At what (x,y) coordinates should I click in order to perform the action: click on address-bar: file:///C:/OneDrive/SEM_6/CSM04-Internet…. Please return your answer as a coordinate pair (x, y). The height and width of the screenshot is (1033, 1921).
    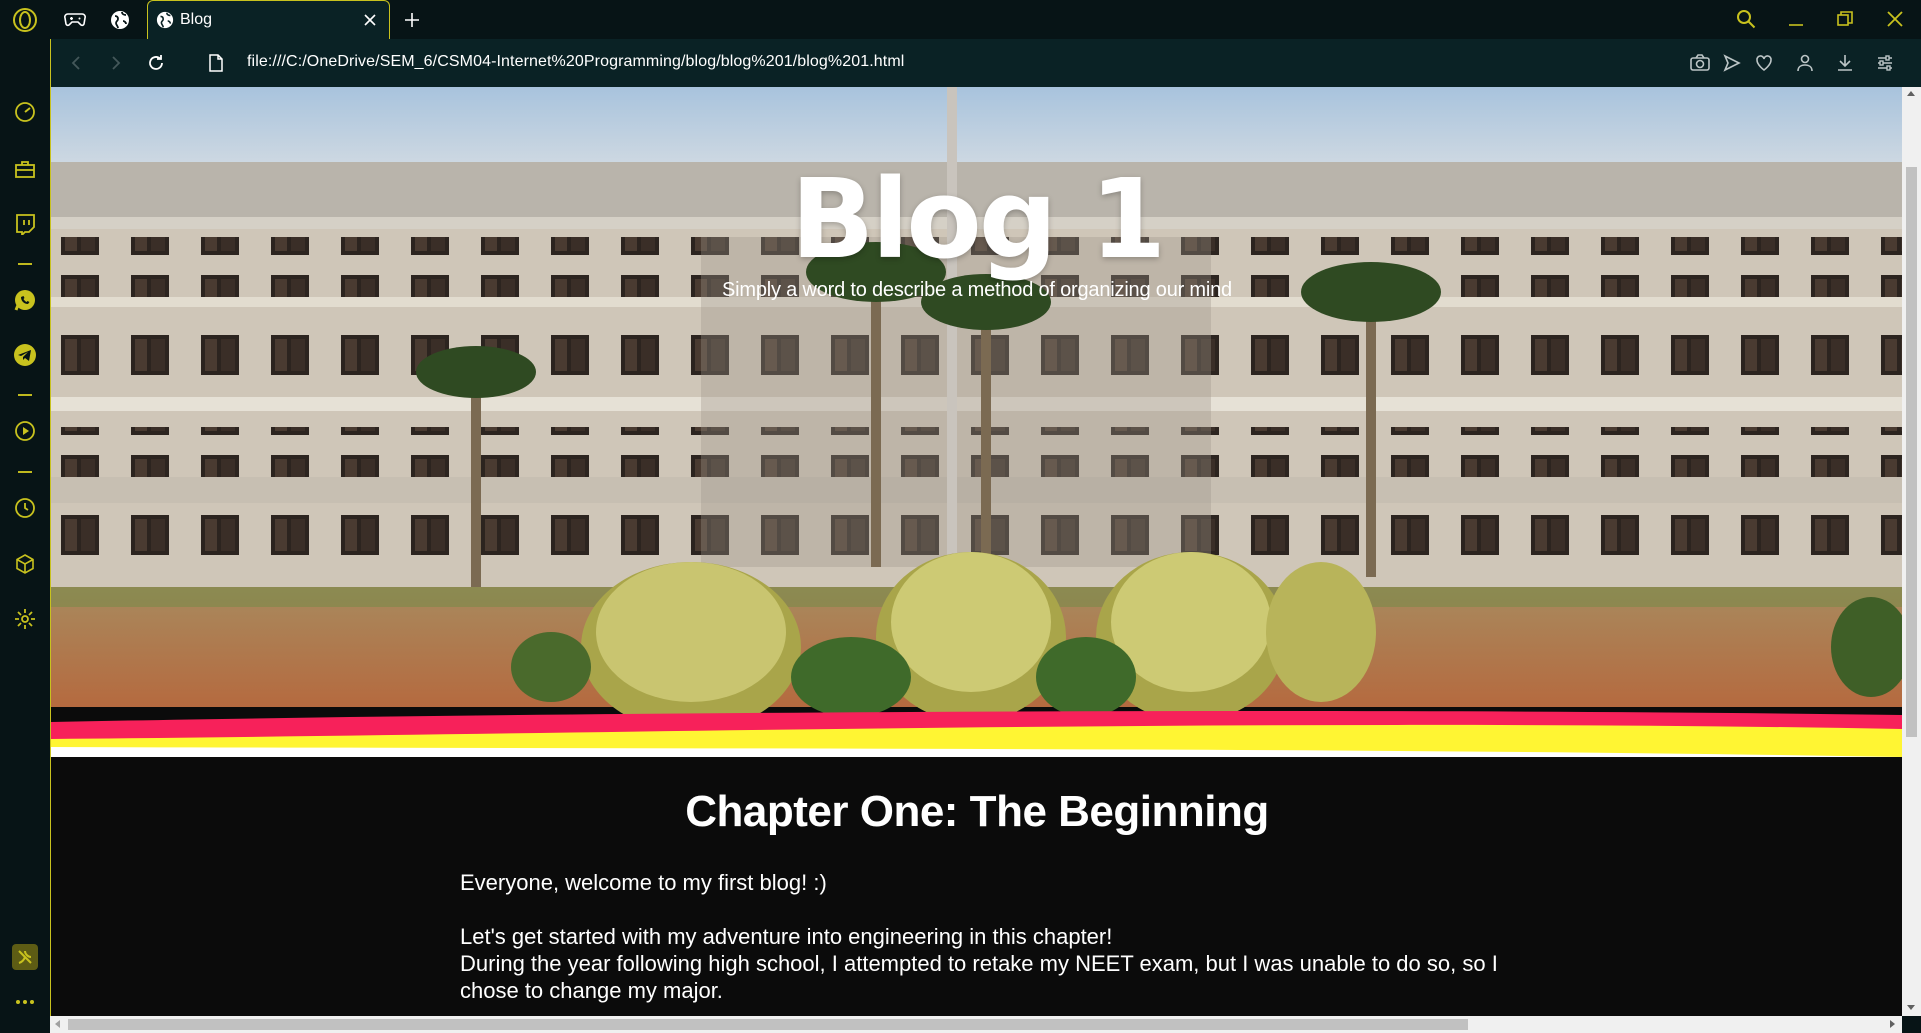
    Looking at the image, I should click on (985, 63).